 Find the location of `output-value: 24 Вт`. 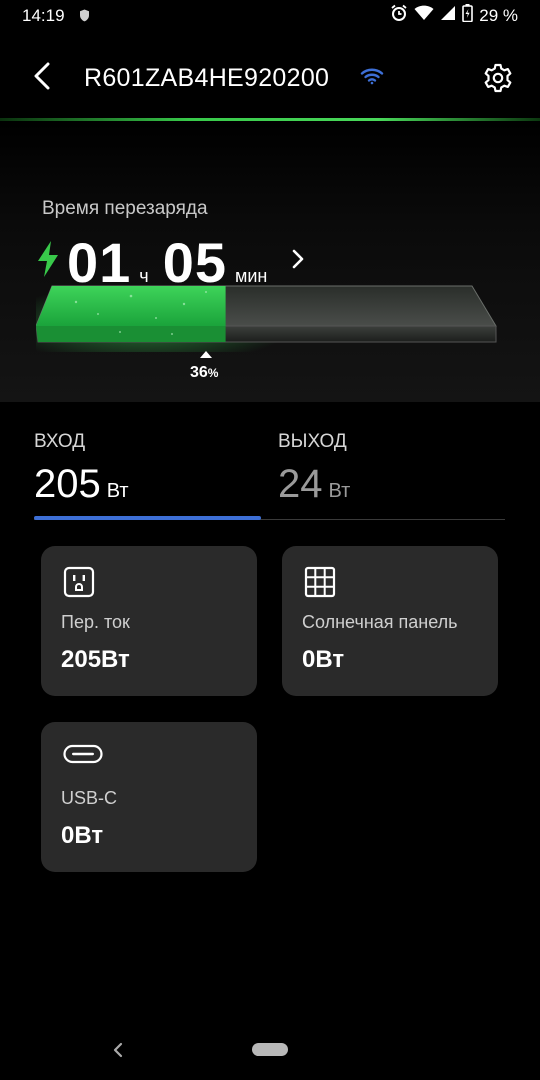

output-value: 24 Вт is located at coordinates (314, 484).